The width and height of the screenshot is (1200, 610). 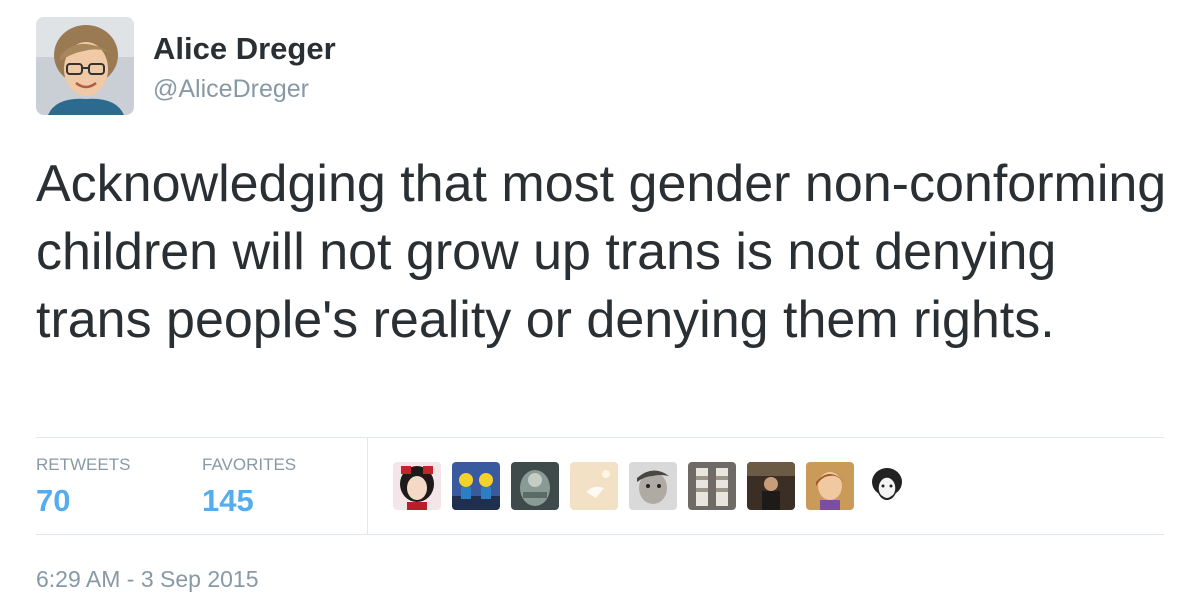 I want to click on favorites-label: FAVORITES, so click(x=249, y=464).